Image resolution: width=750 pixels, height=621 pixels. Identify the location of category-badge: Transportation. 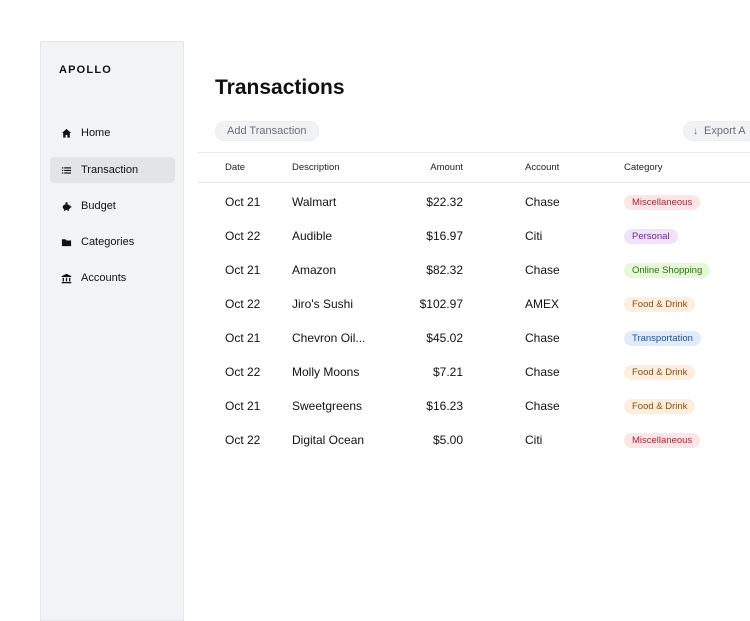
(662, 339).